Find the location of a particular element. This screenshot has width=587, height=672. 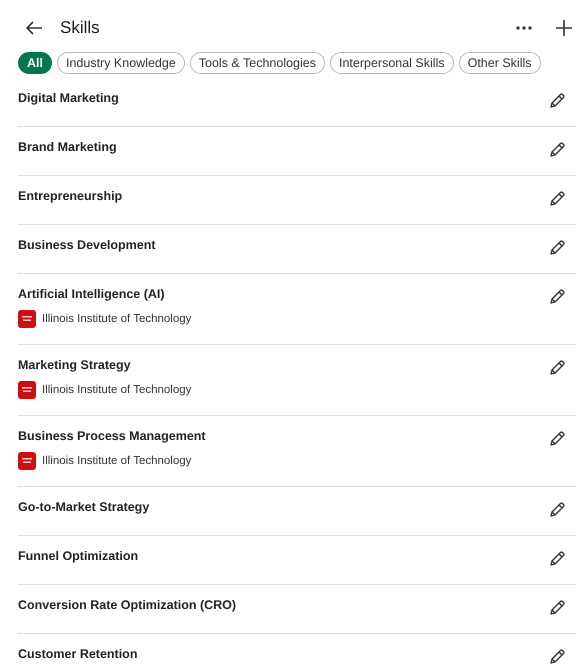

filter-chip: Industry Knowledge is located at coordinates (120, 63).